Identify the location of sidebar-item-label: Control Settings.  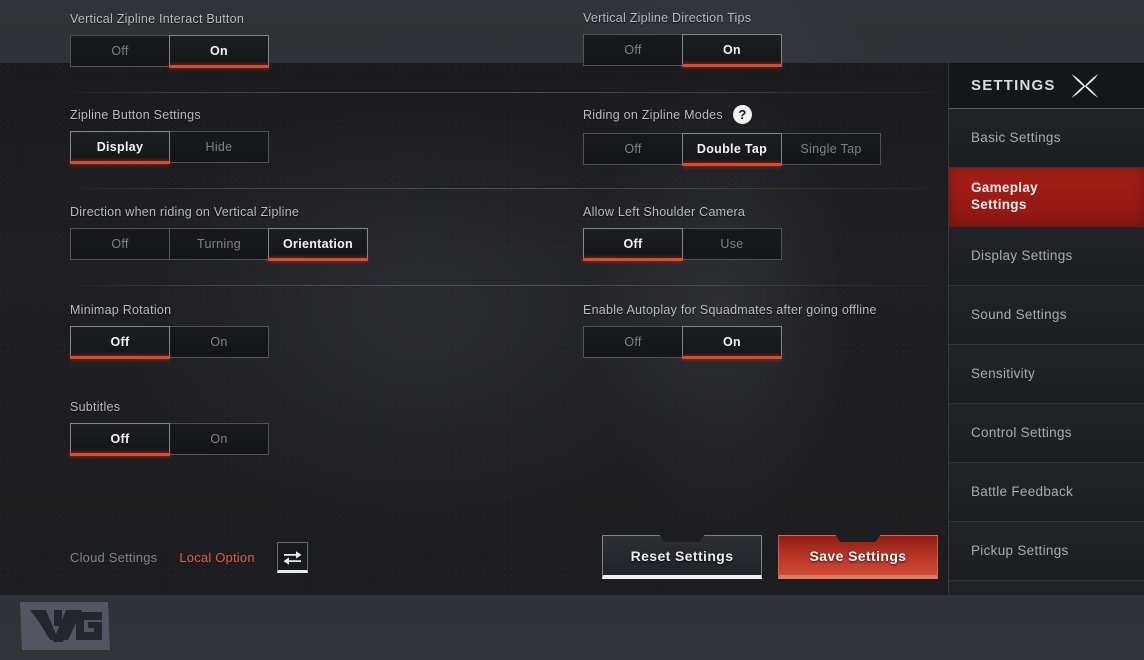
(1021, 432).